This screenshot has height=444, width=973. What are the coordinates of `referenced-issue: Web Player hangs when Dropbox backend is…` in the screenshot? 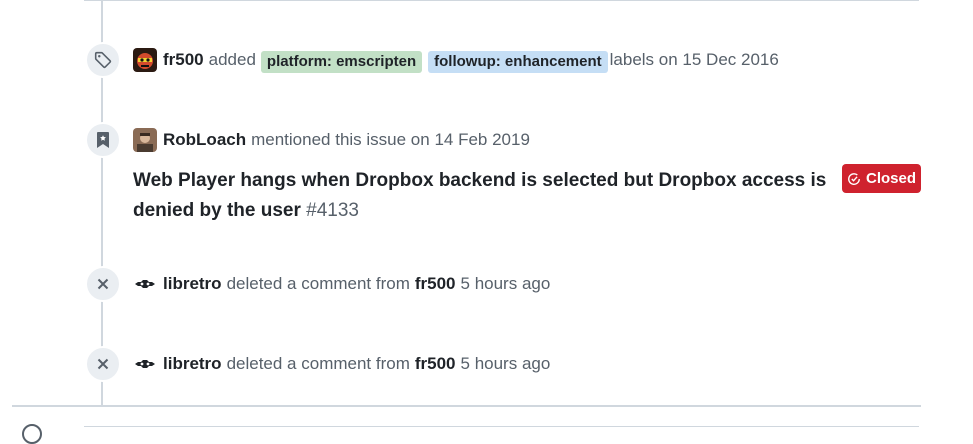 It's located at (483, 196).